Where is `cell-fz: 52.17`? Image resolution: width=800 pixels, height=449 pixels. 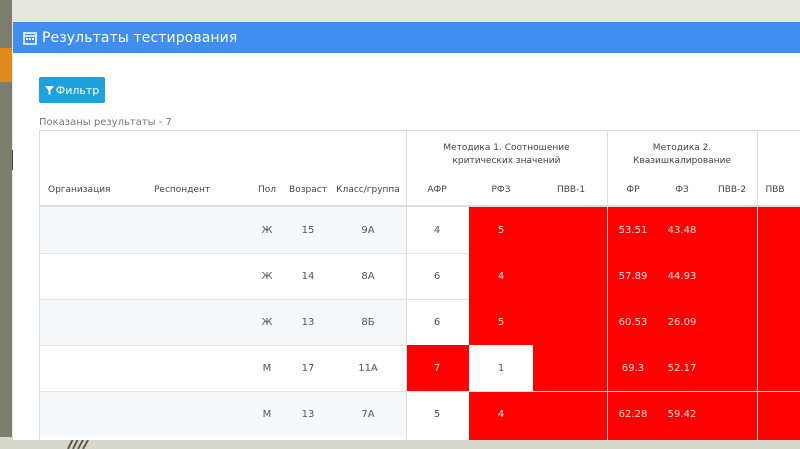 cell-fz: 52.17 is located at coordinates (682, 368).